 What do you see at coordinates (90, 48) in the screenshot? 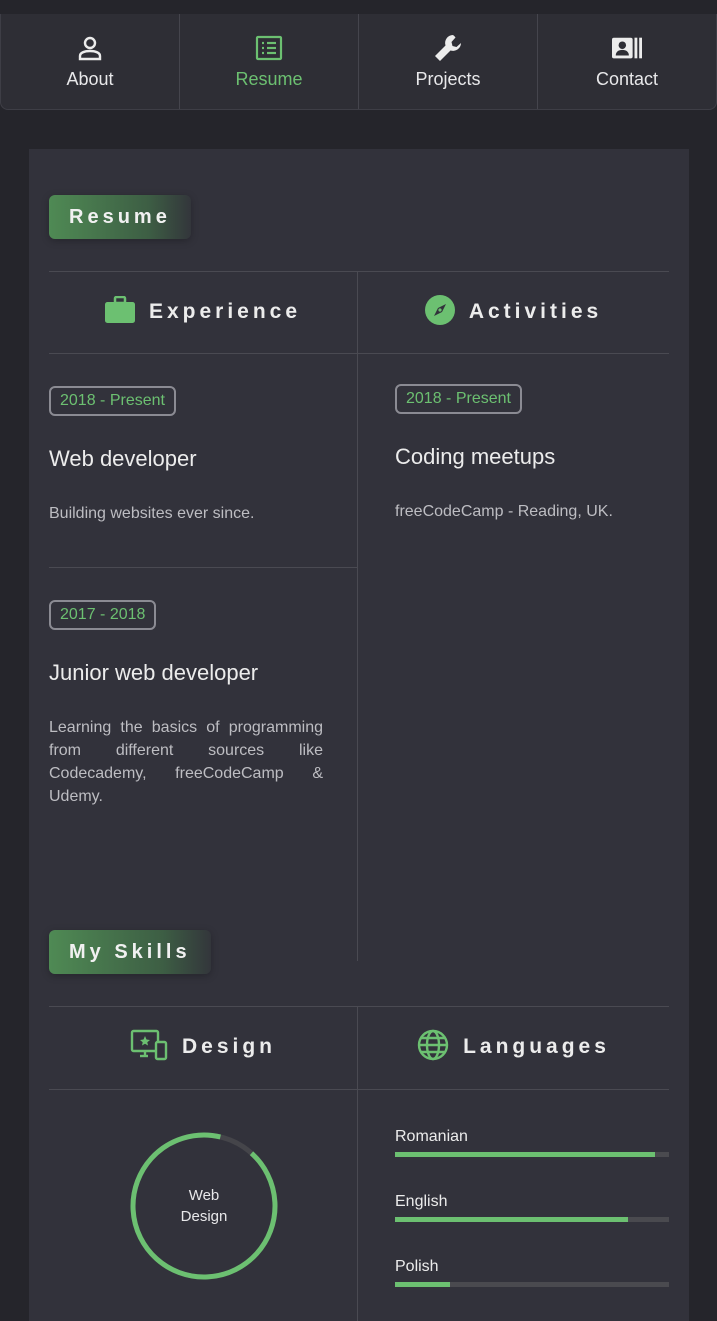
I see `user-icon` at bounding box center [90, 48].